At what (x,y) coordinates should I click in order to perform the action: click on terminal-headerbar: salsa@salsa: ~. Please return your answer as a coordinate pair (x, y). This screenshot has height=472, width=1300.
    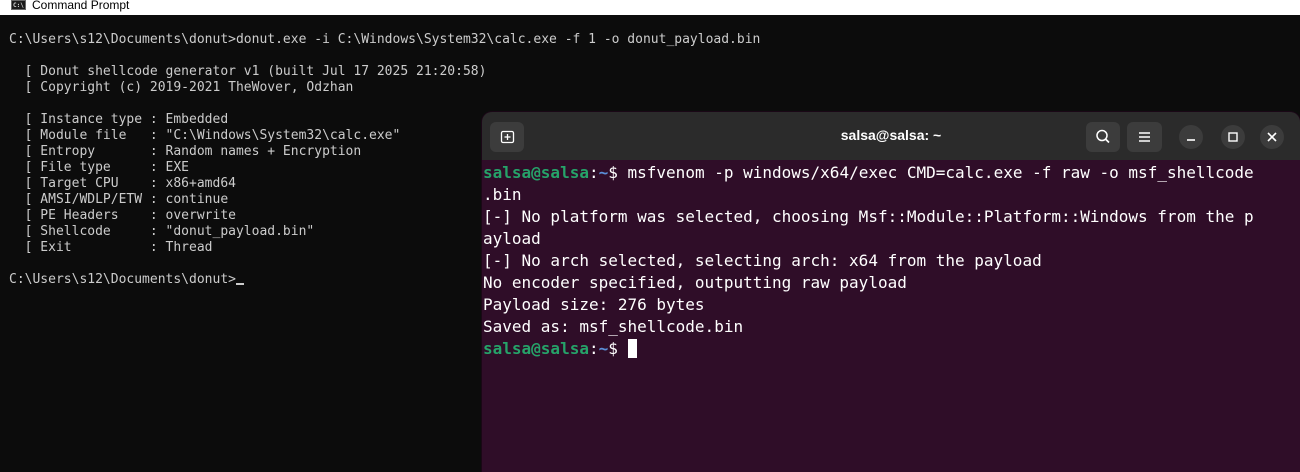
    Looking at the image, I should click on (891, 136).